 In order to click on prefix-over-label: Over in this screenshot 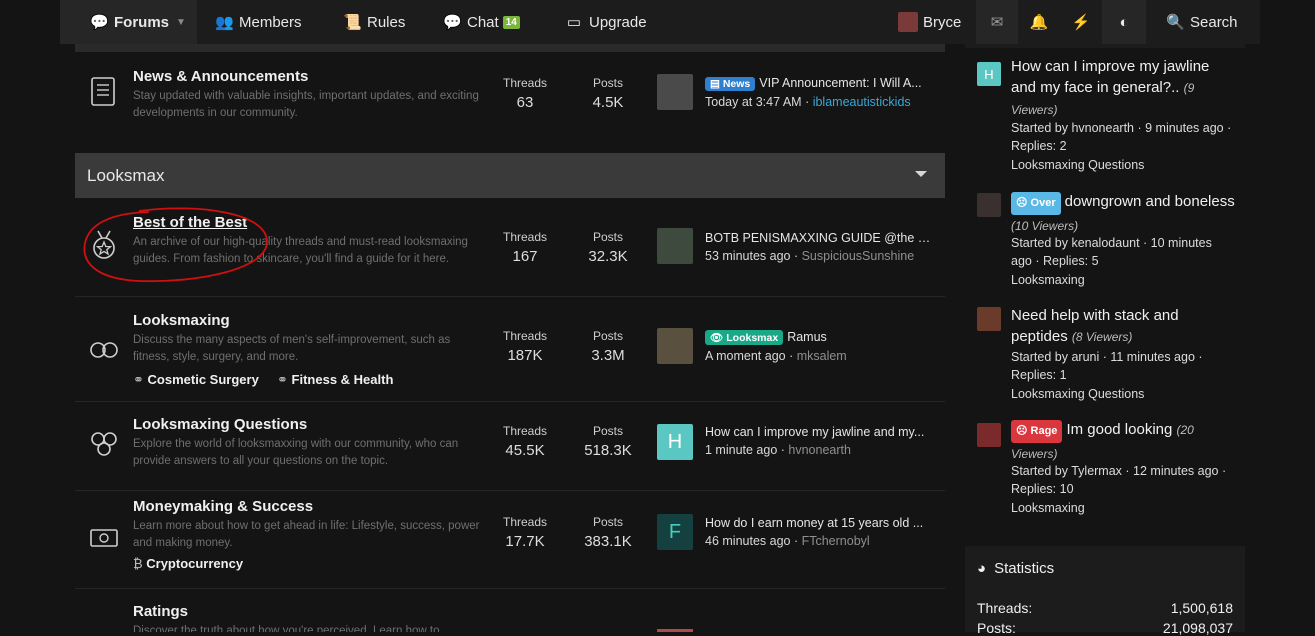, I will do `click(1043, 203)`.